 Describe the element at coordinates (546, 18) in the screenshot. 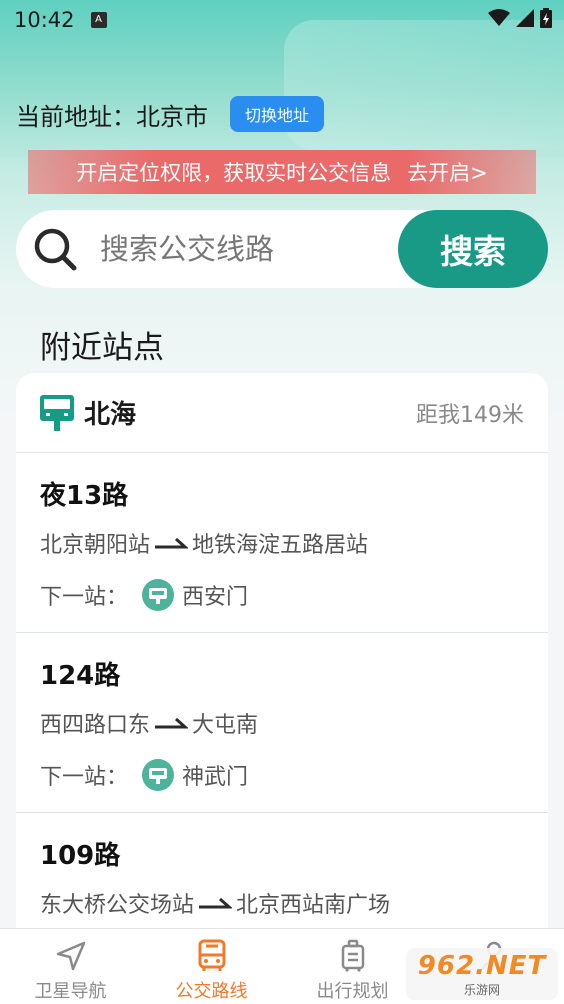

I see `battery-icon` at that location.